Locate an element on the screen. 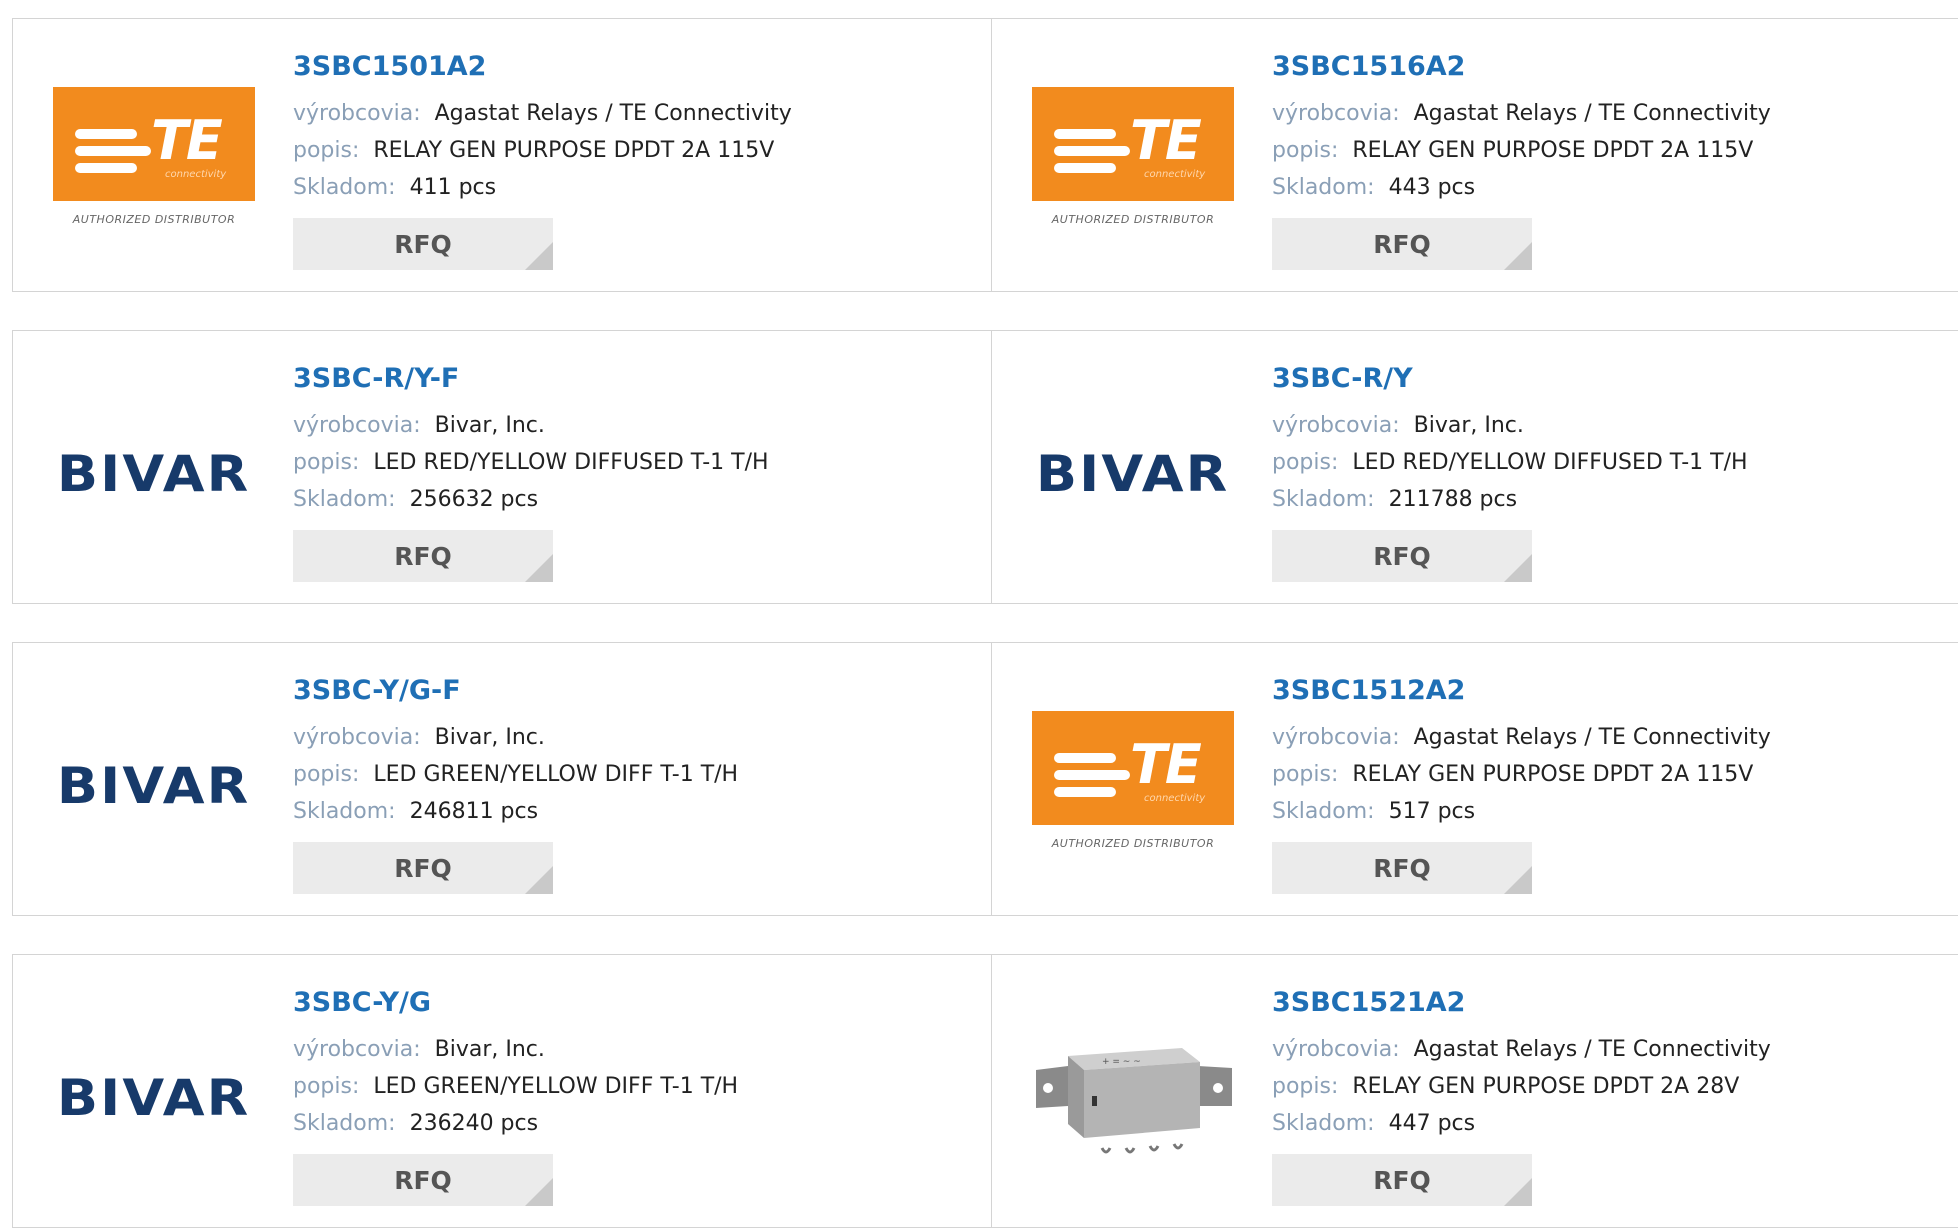  part-number-link: 3SBC1516A2 is located at coordinates (1521, 67).